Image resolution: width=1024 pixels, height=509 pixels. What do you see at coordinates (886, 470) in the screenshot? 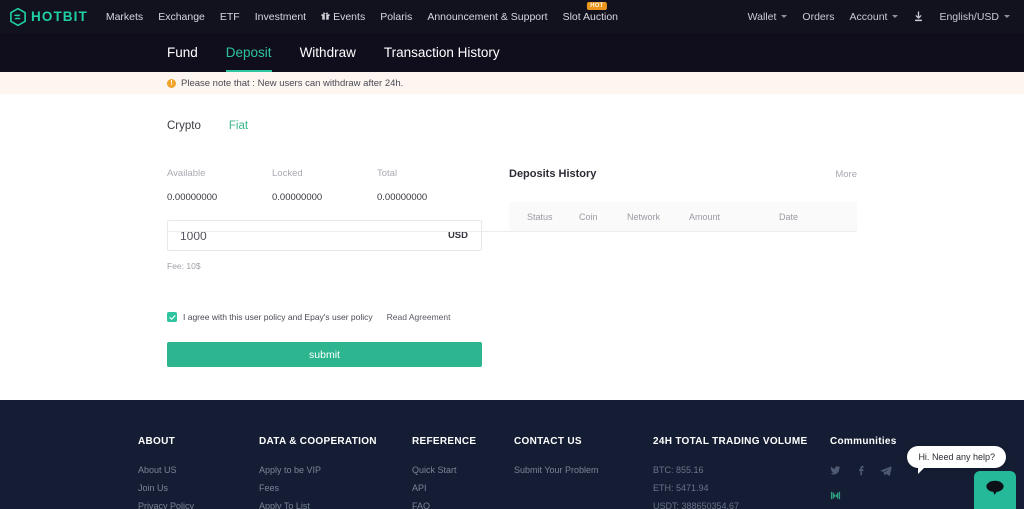
I see `telegram-icon` at bounding box center [886, 470].